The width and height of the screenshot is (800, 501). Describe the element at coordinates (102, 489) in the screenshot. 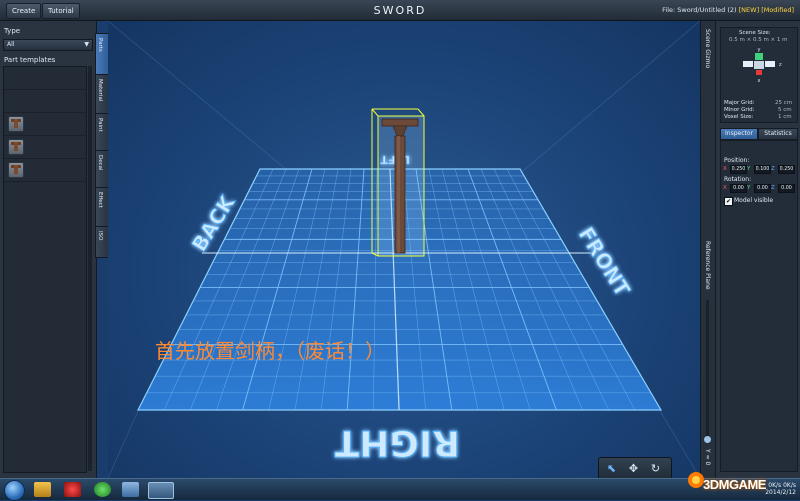

I see `browser-icon` at that location.